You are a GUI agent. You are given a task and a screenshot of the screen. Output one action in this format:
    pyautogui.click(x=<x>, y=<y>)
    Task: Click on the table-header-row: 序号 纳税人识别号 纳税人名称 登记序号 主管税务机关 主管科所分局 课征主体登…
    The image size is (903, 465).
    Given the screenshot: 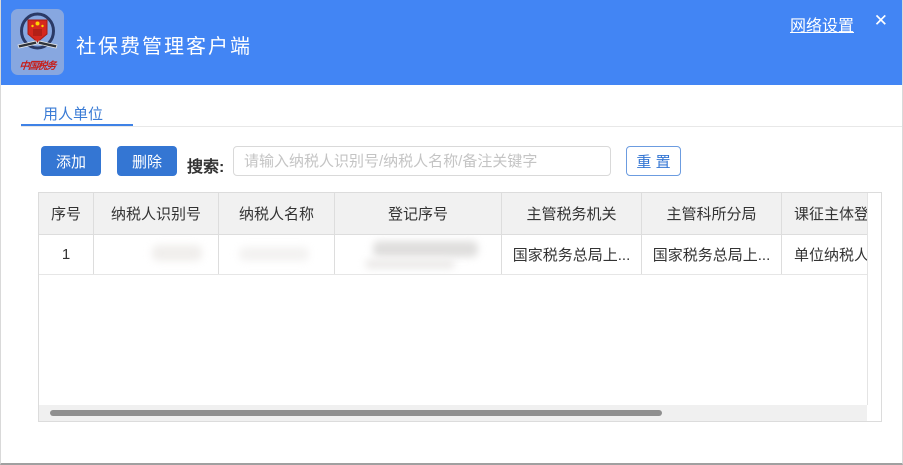 What is the action you would take?
    pyautogui.click(x=453, y=214)
    